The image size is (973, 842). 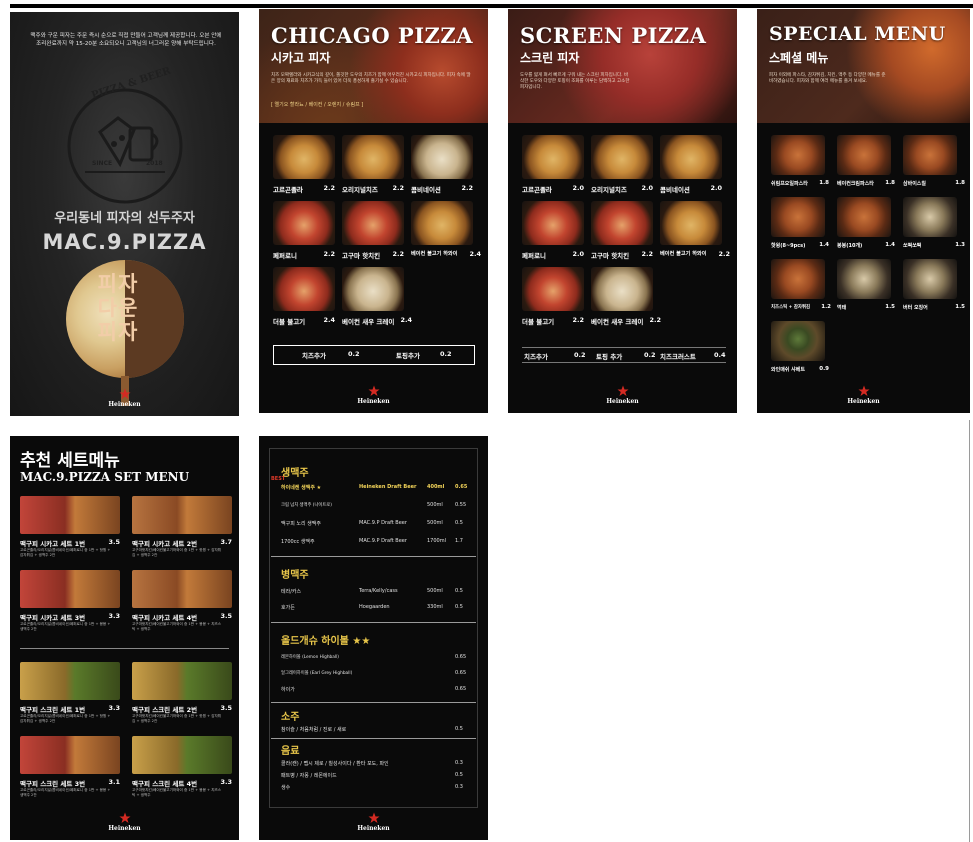 I want to click on menu-item: 베이컨크림파스타 1.8, so click(x=869, y=161).